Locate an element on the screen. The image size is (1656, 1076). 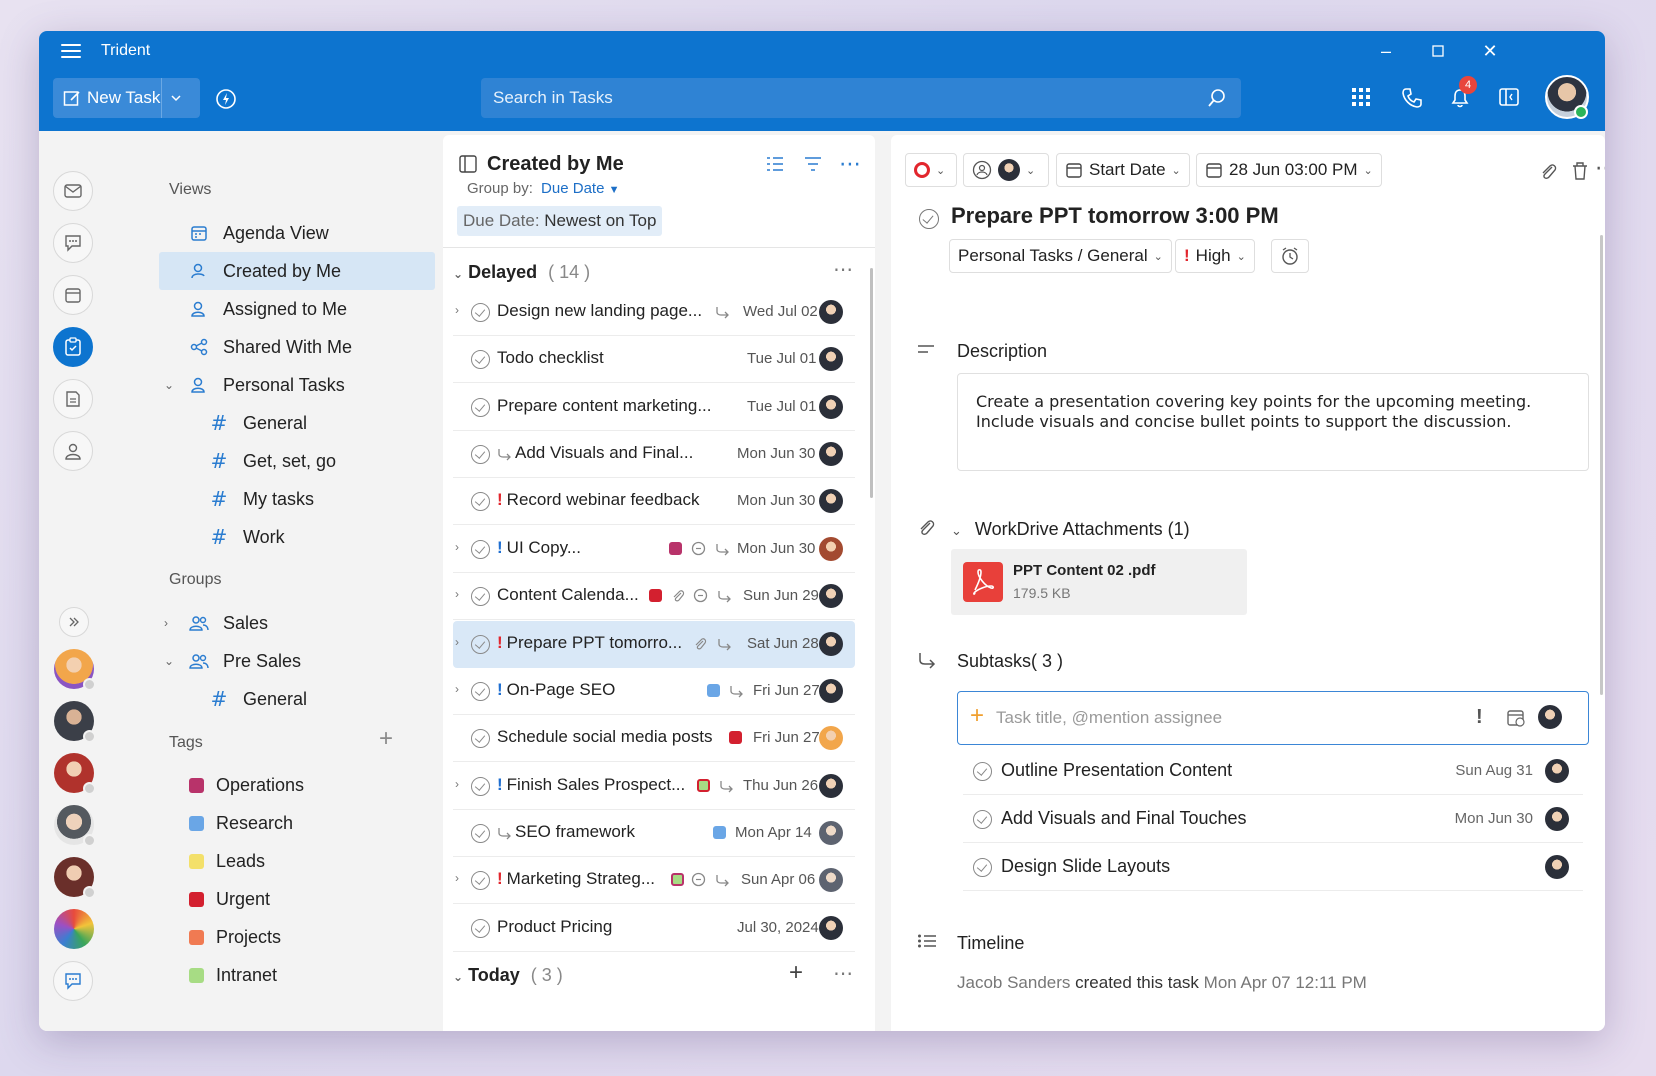
tag-item-leads: Leads is located at coordinates (297, 861).